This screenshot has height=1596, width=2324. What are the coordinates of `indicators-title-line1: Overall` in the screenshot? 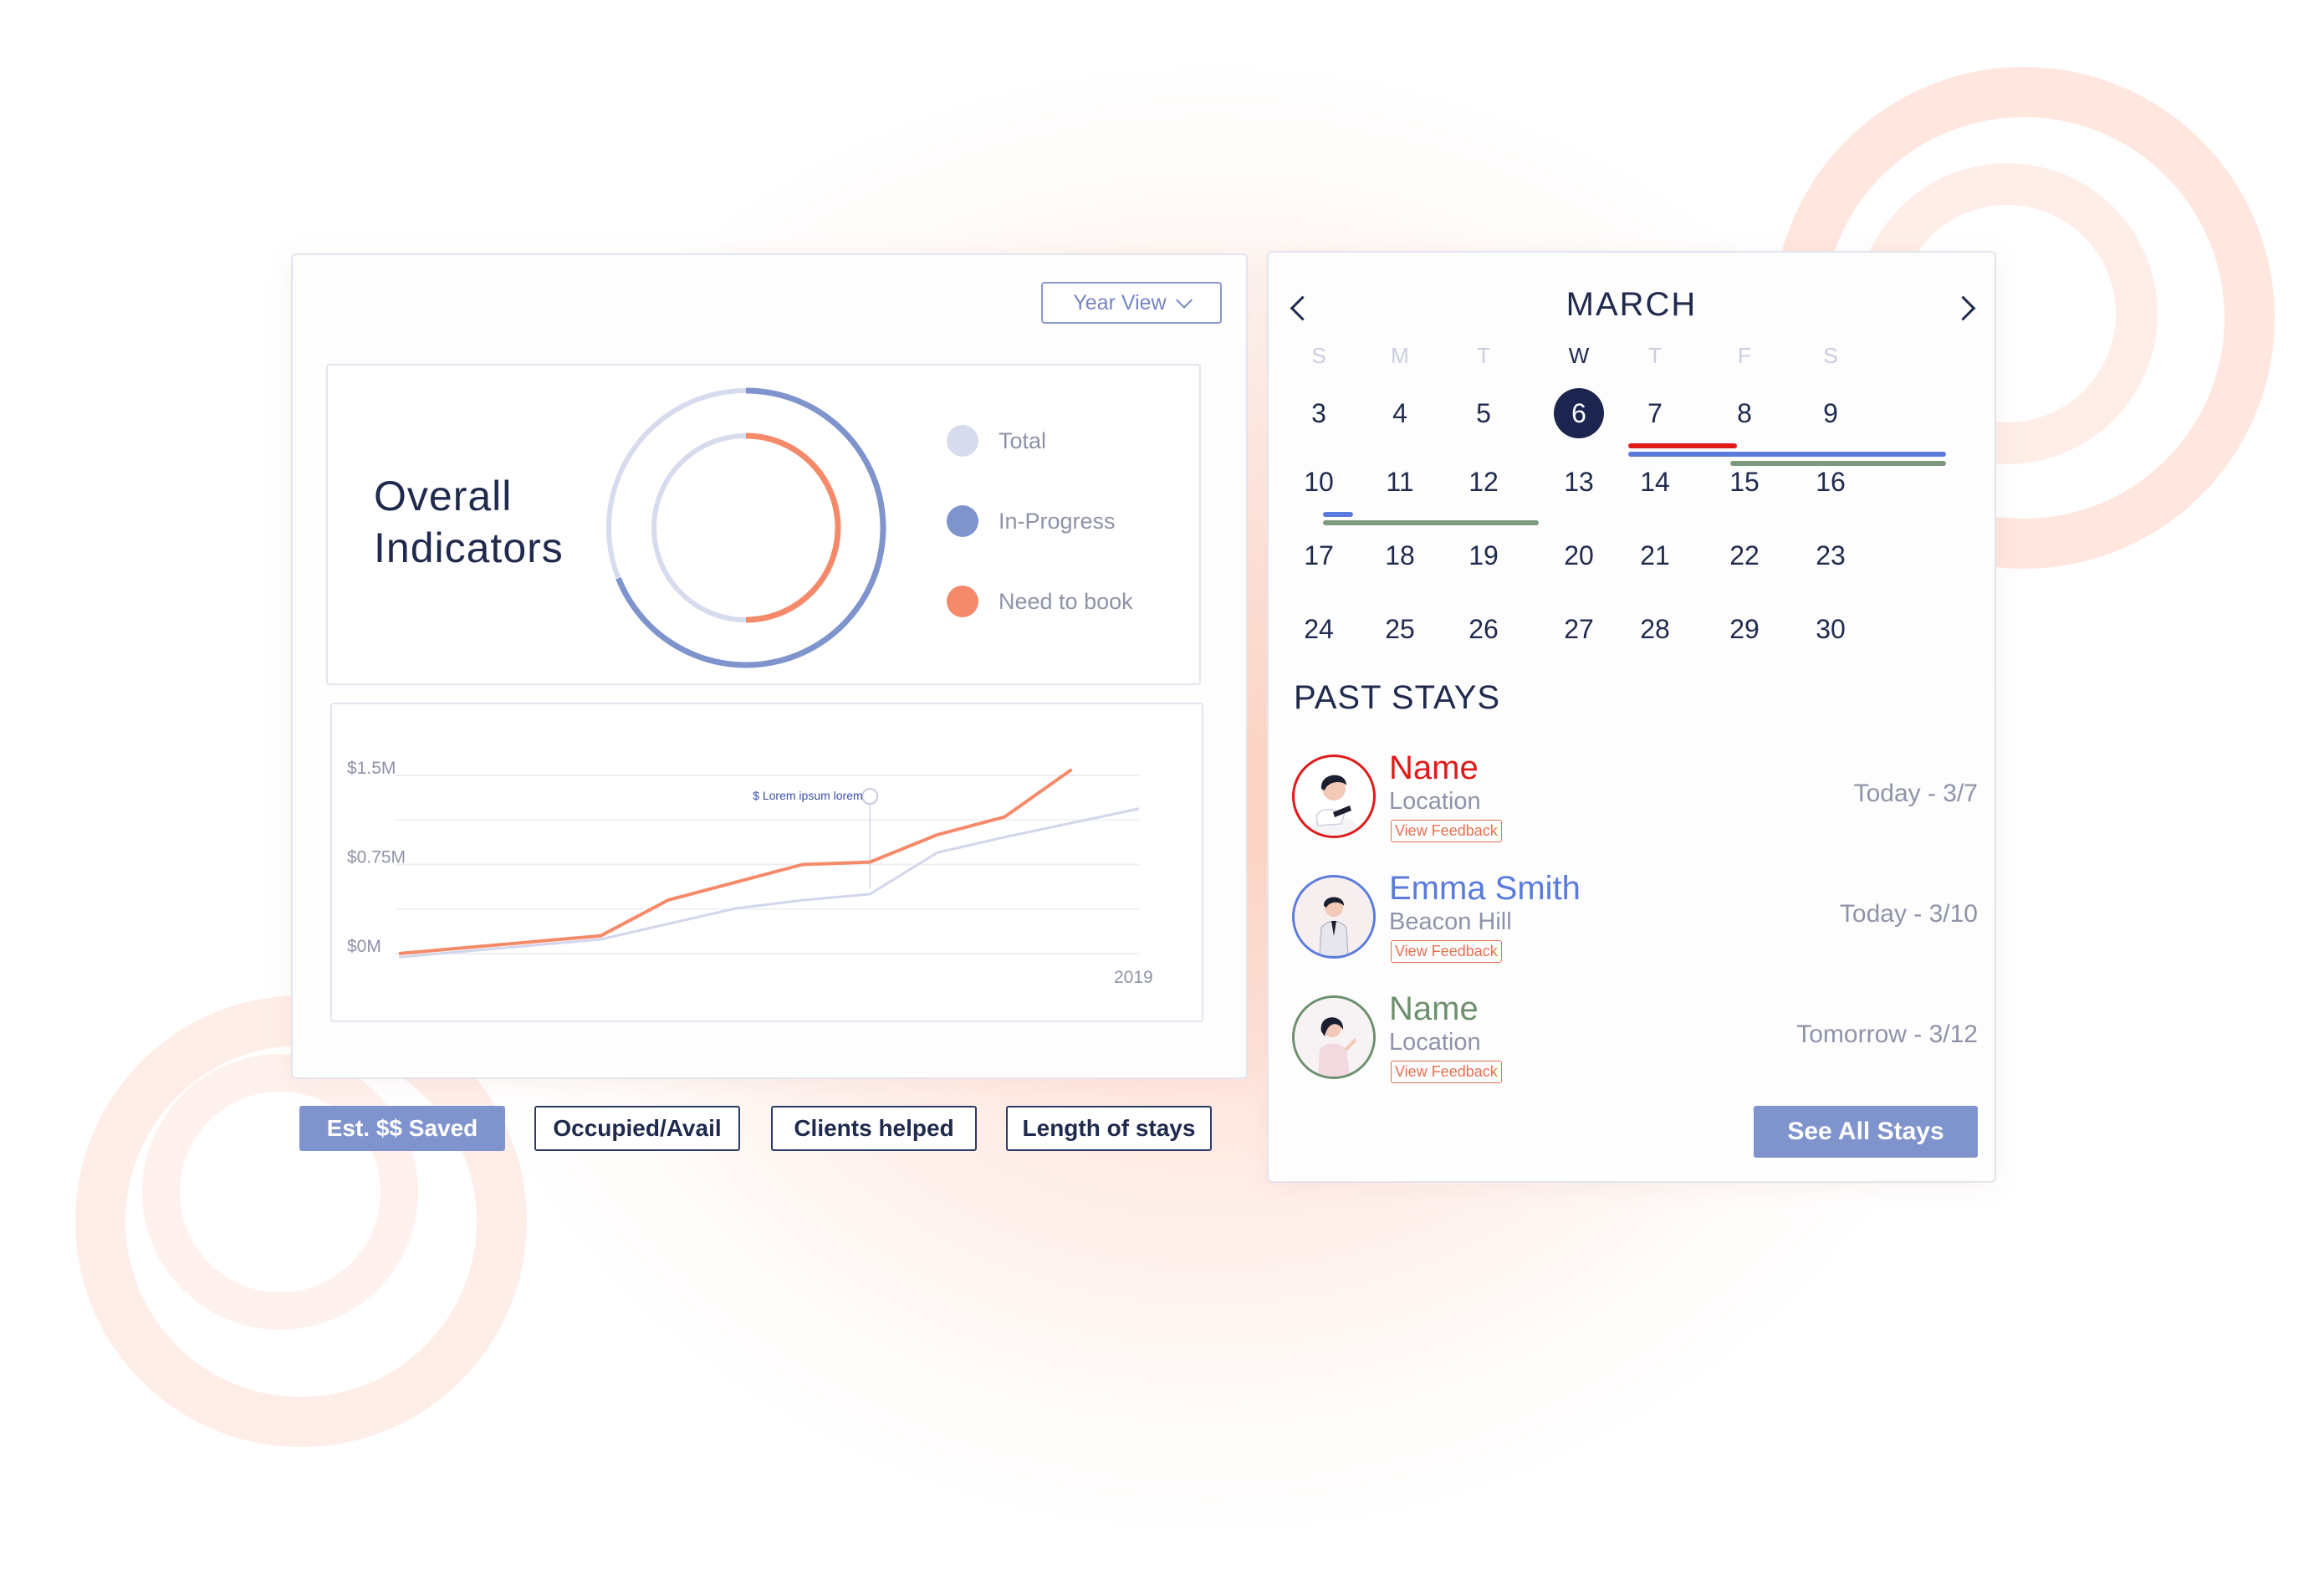 It's located at (443, 496).